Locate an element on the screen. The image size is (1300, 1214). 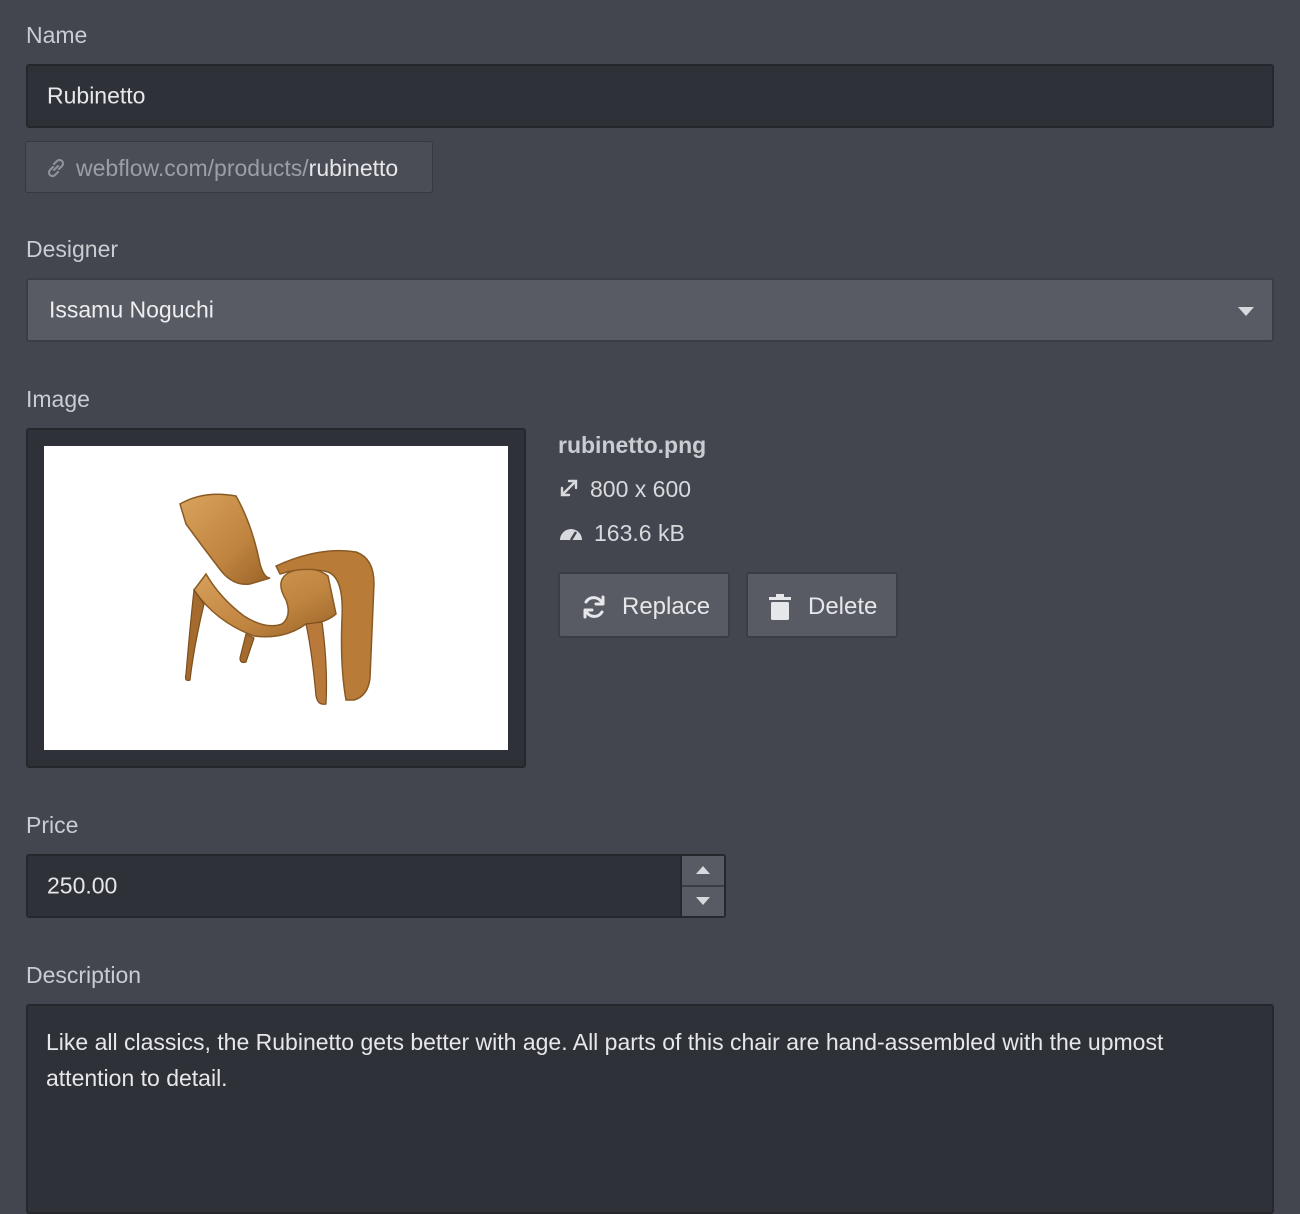
name-label: Name is located at coordinates (57, 35).